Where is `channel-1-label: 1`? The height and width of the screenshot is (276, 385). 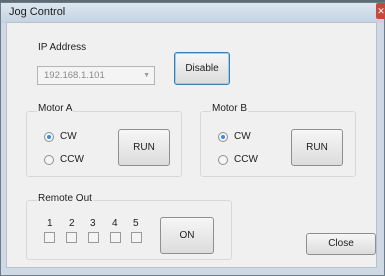 channel-1-label: 1 is located at coordinates (50, 223).